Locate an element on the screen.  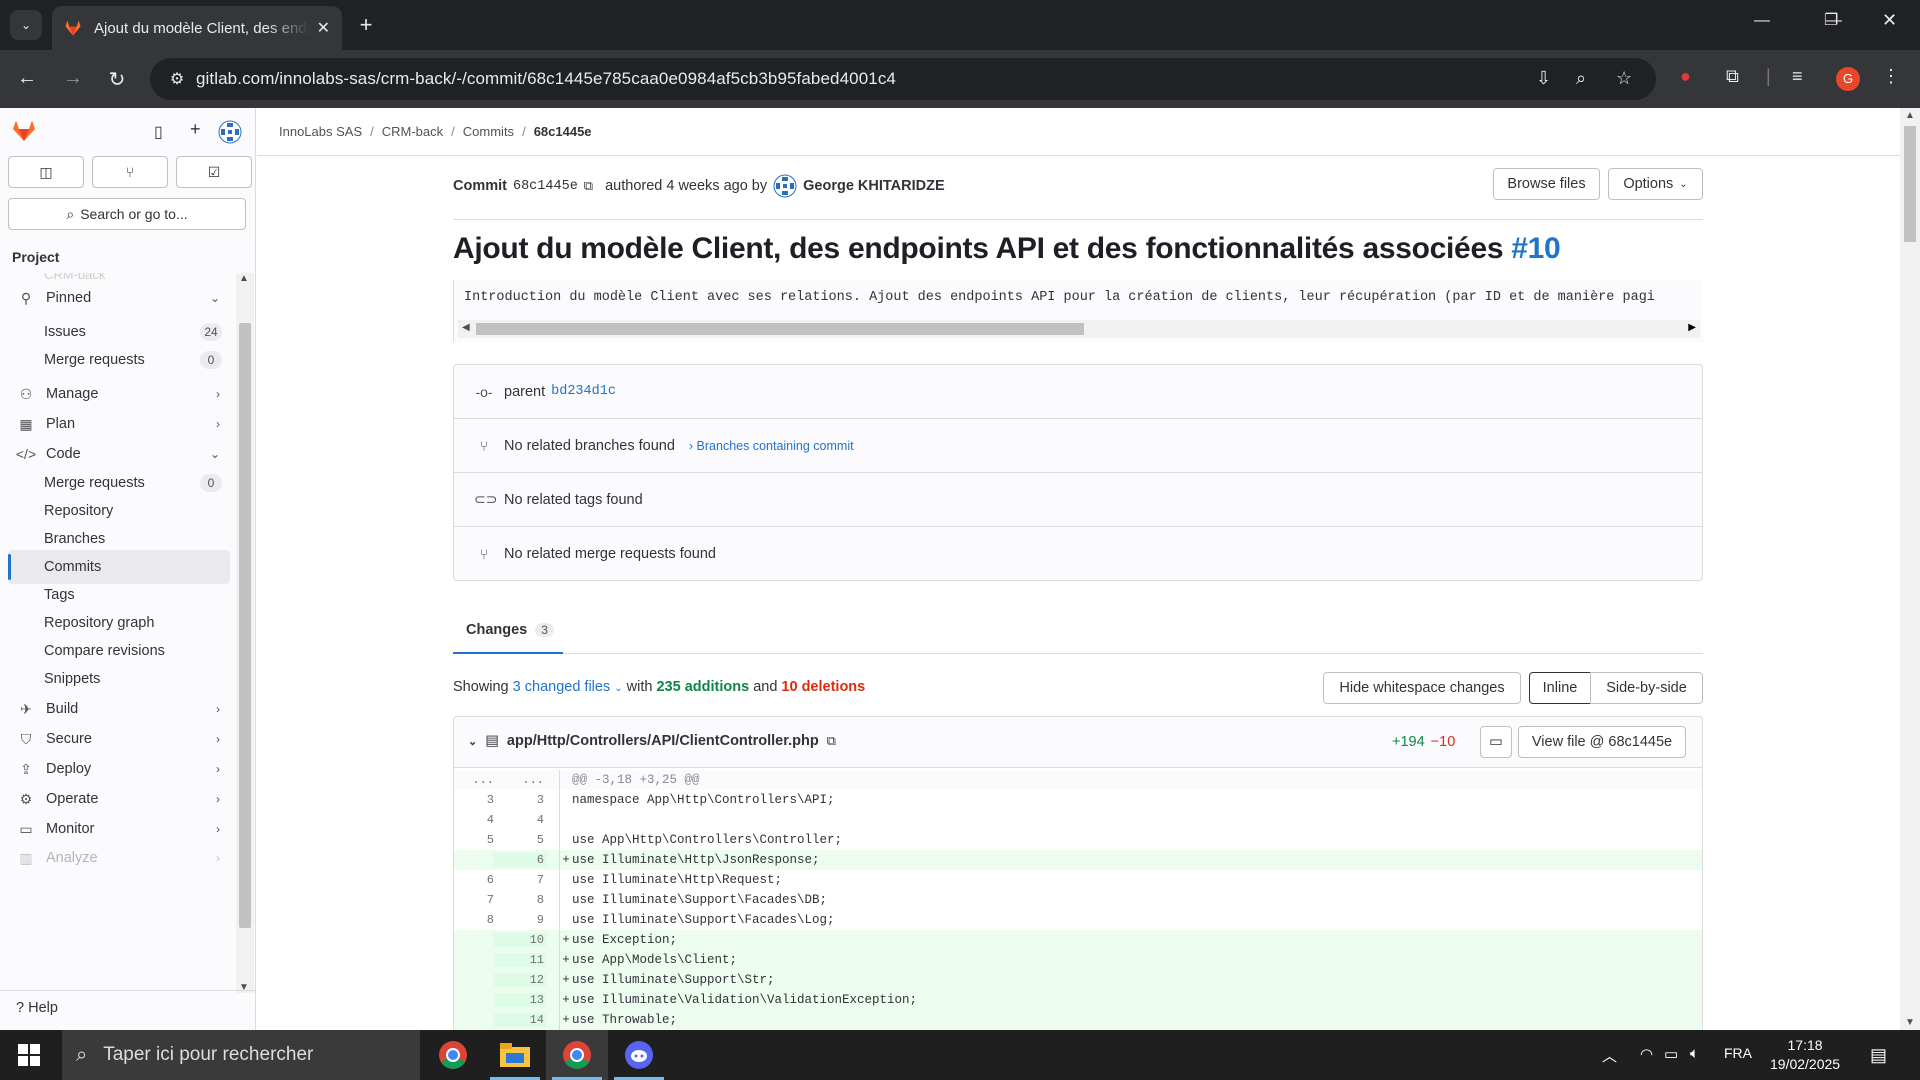
sidebar-item-snippets: Snippets is located at coordinates (119, 679).